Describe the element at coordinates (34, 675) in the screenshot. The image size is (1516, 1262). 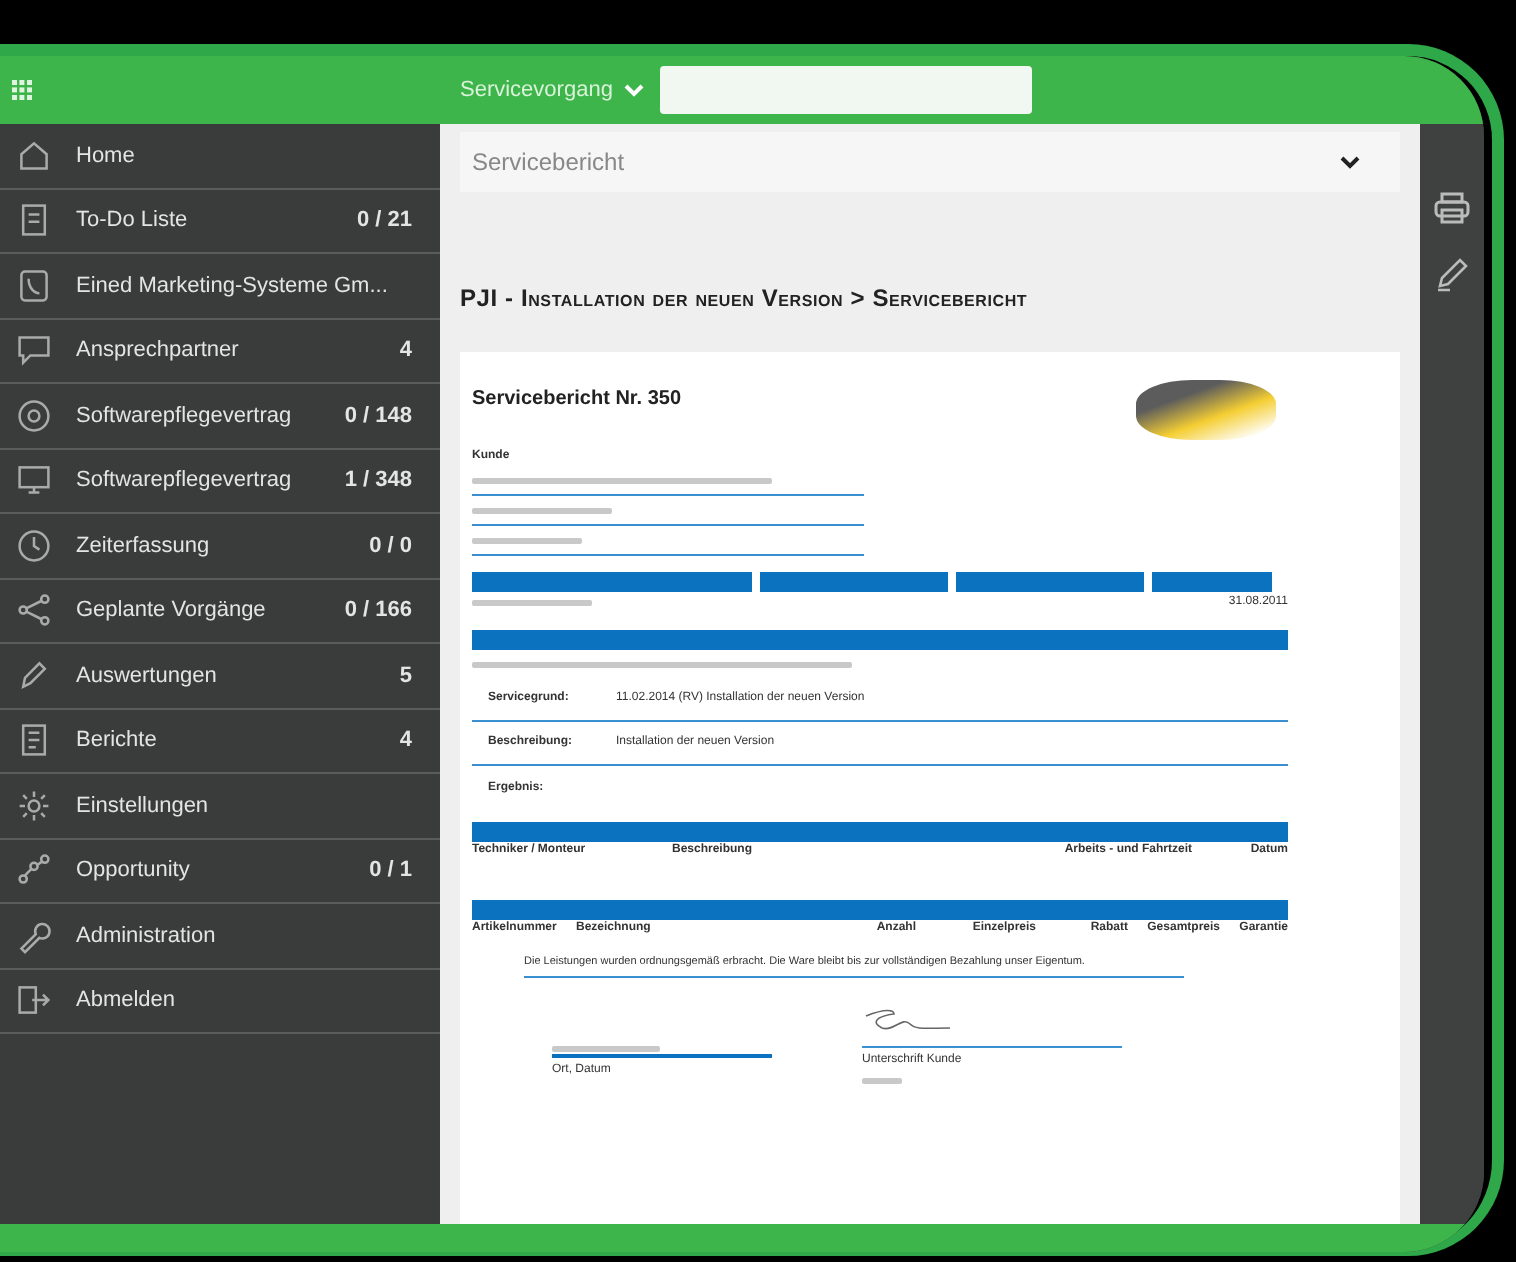
I see `pen-icon` at that location.